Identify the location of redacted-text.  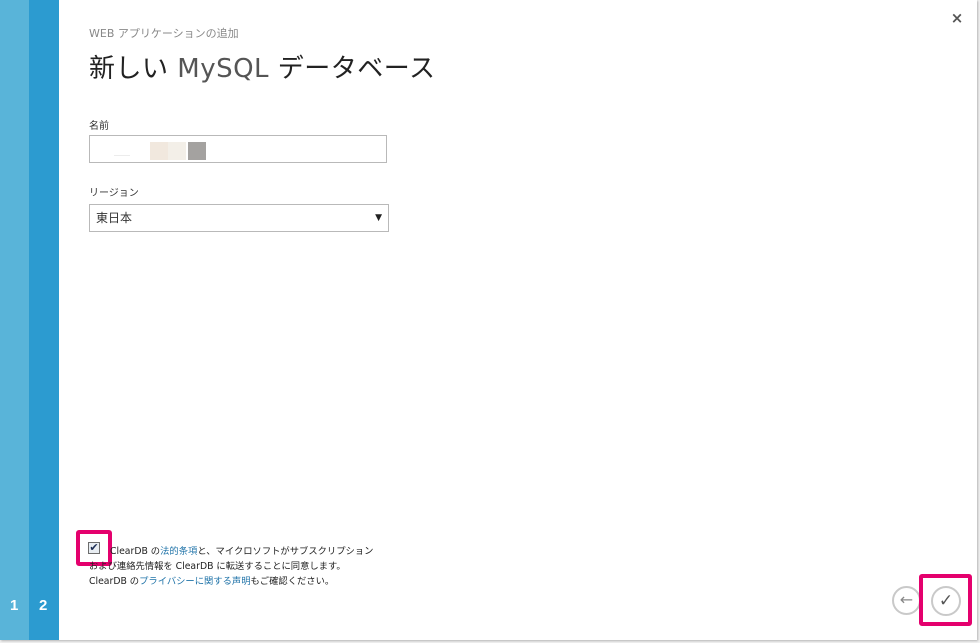
(122, 155).